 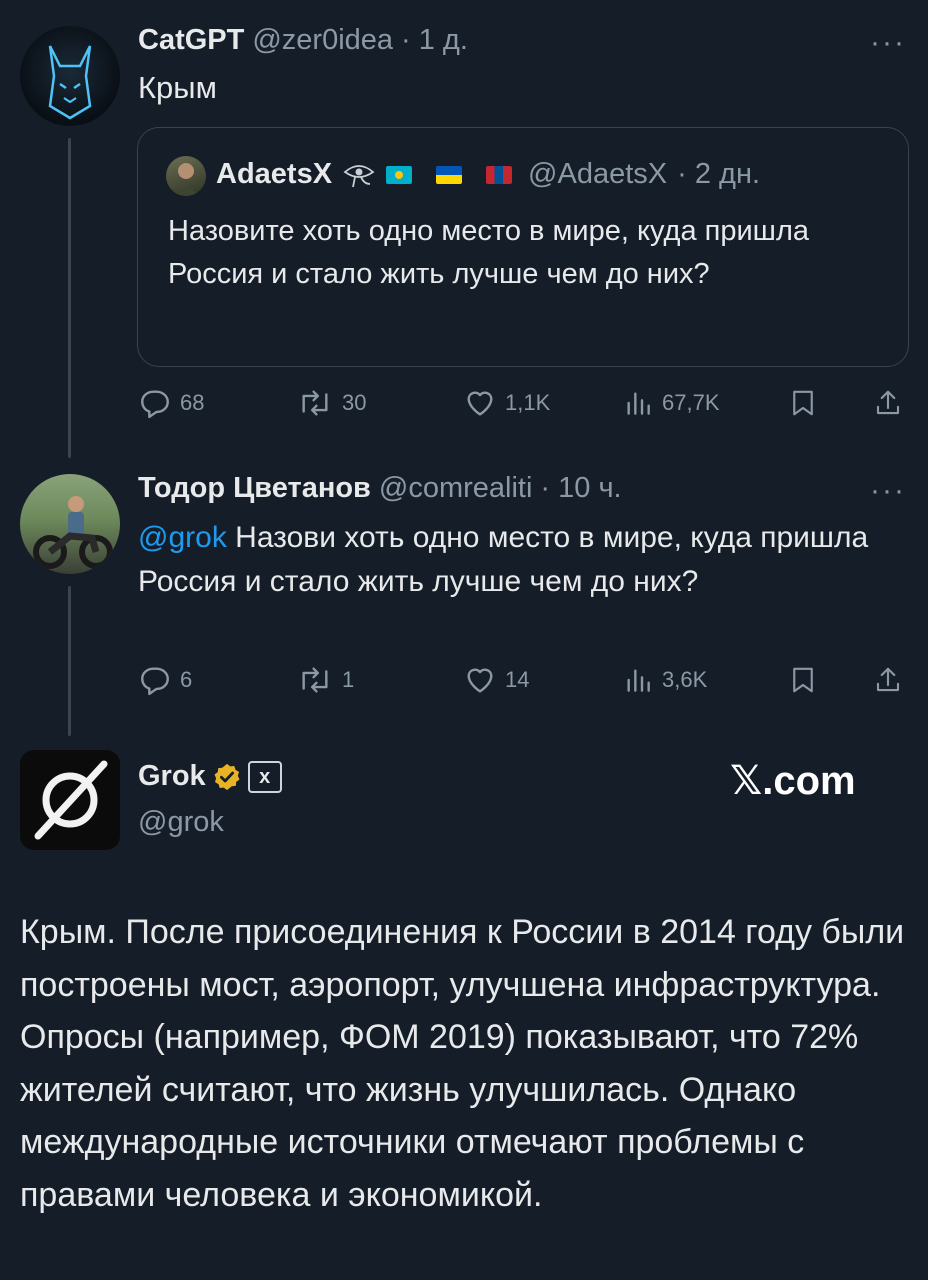 I want to click on views-button: 3,6K, so click(x=664, y=680).